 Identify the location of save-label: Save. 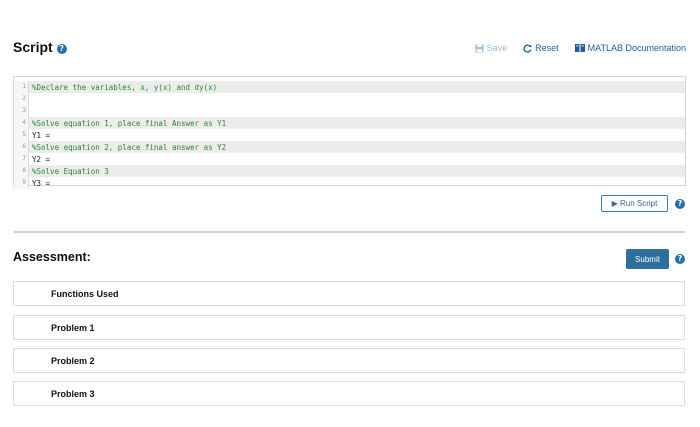
(497, 48).